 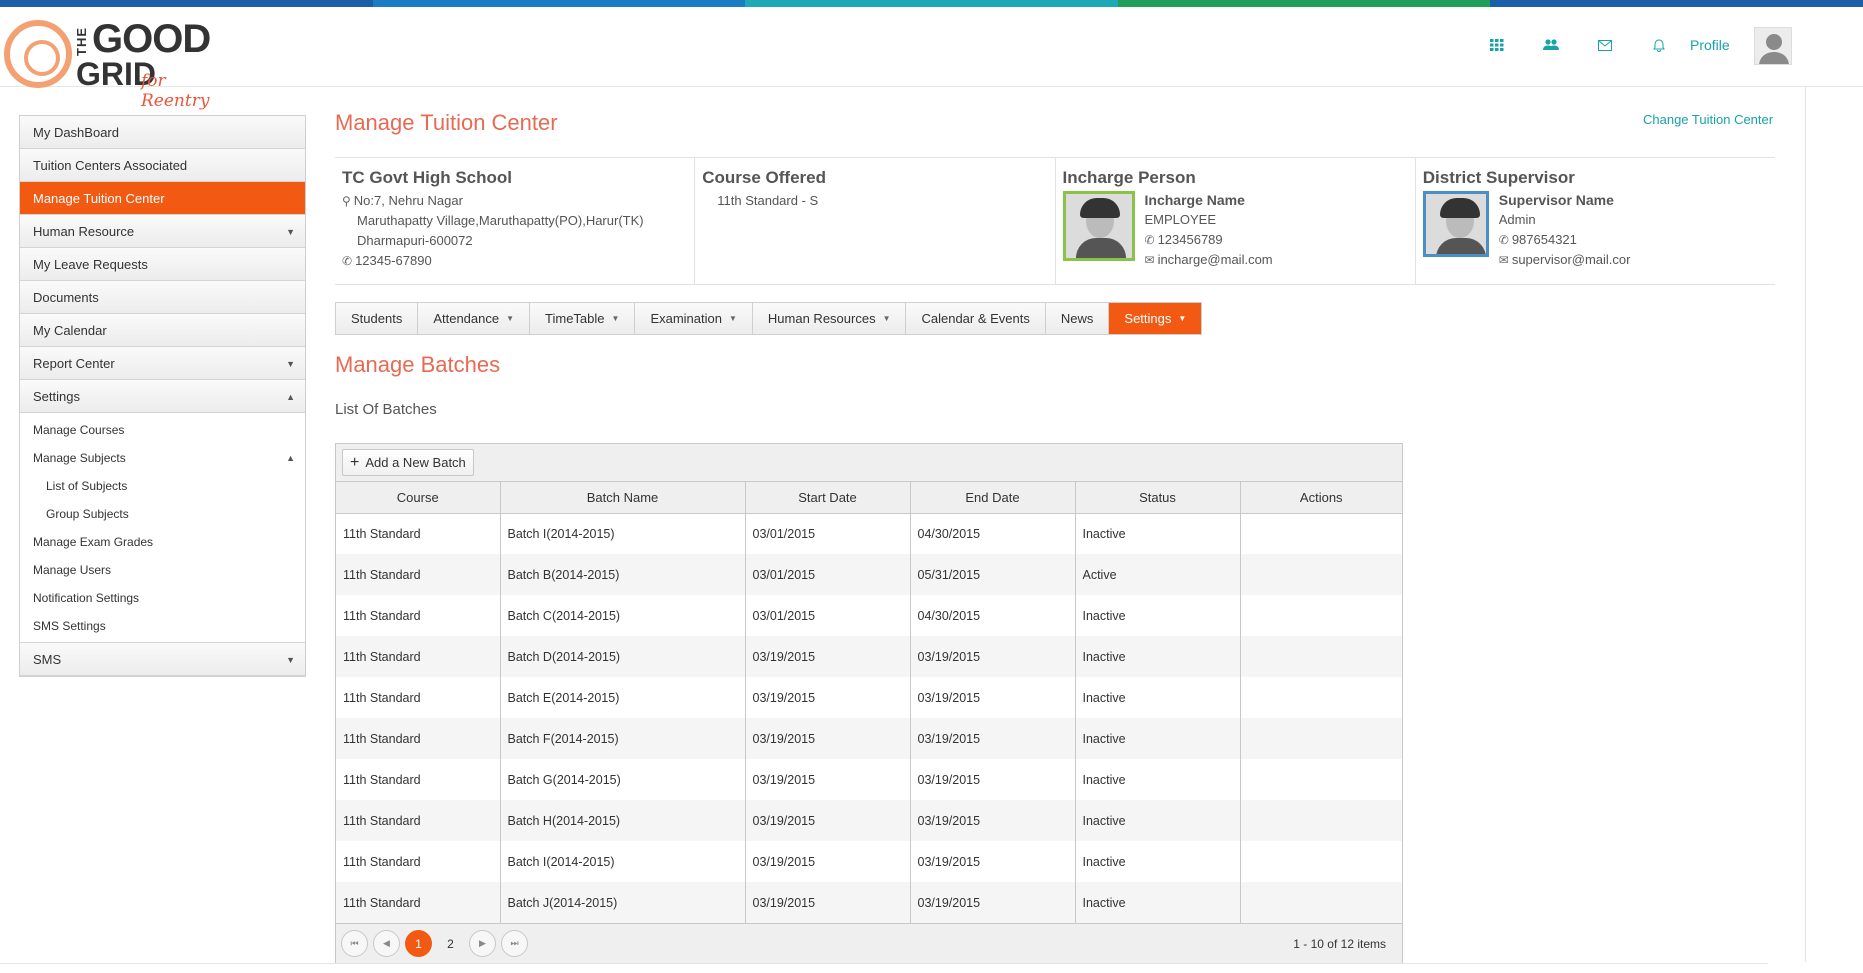 What do you see at coordinates (162, 626) in the screenshot?
I see `submenu-sms-settings: SMS Settings` at bounding box center [162, 626].